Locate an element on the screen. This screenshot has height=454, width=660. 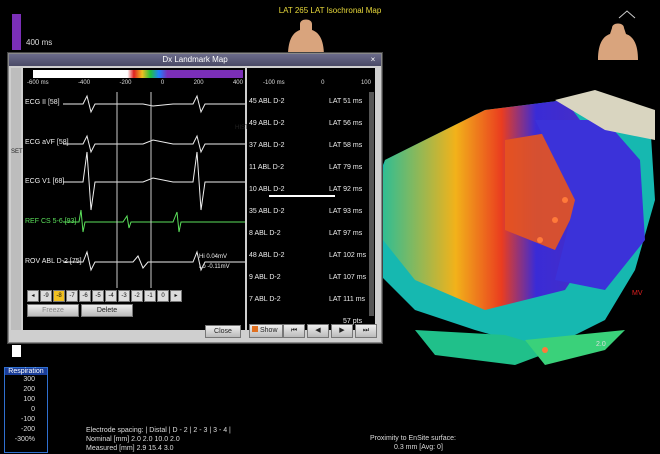
time-tick: 400 is located at coordinates (237, 83).